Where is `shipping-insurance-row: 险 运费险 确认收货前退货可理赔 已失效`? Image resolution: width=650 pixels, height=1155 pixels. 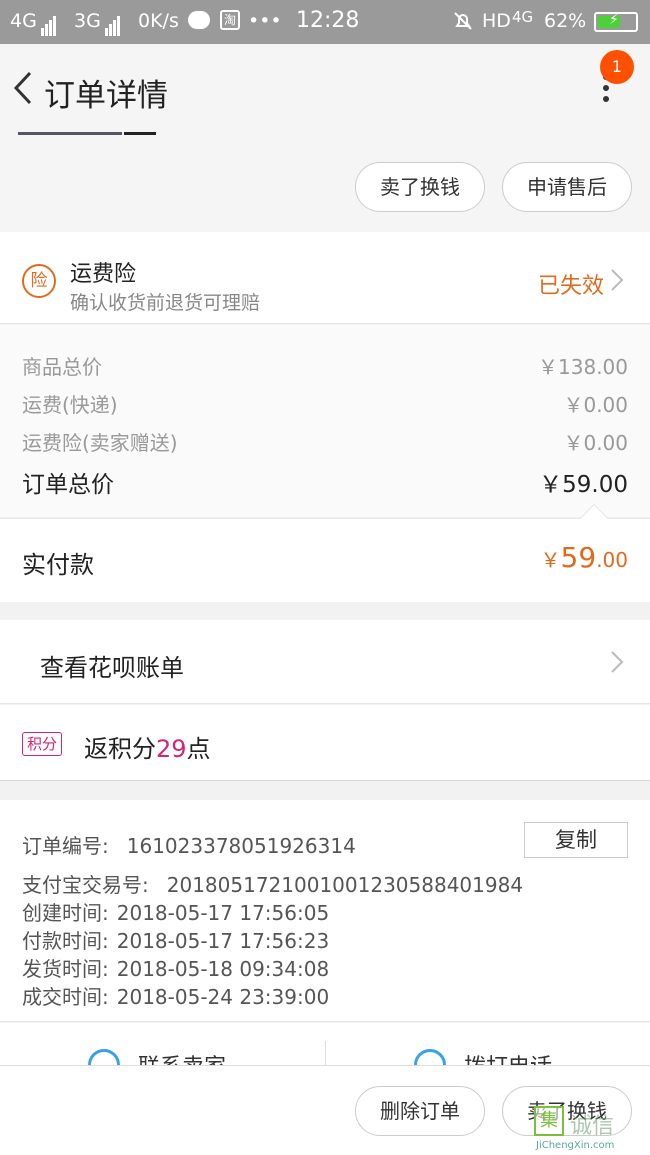
shipping-insurance-row: 险 运费险 确认收货前退货可理赔 已失效 is located at coordinates (325, 278).